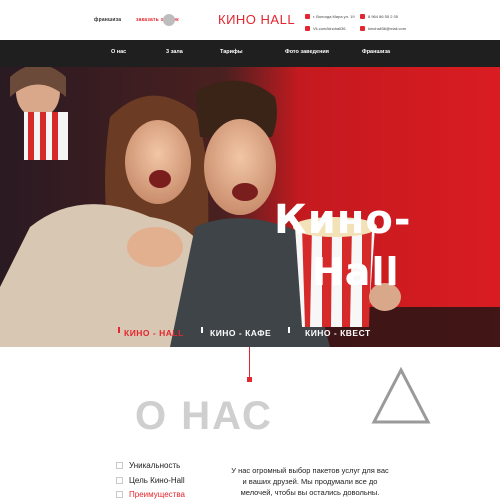 This screenshot has height=500, width=500. Describe the element at coordinates (383, 16) in the screenshot. I see `phone-text: 8 964 86 55 2 05` at that location.